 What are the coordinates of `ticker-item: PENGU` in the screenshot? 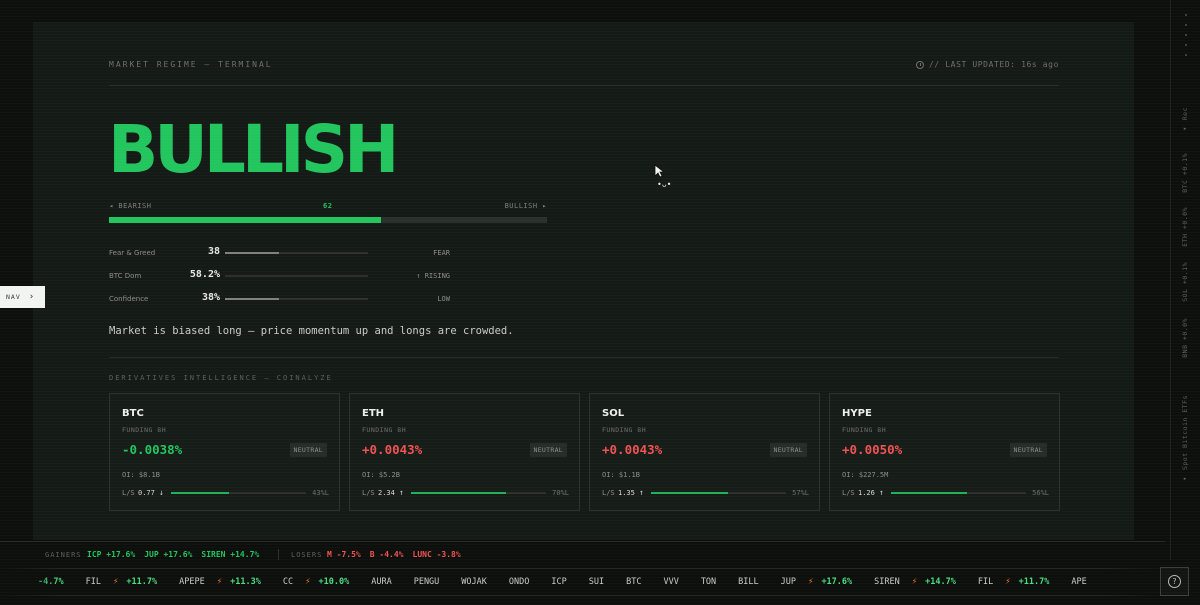 It's located at (427, 582).